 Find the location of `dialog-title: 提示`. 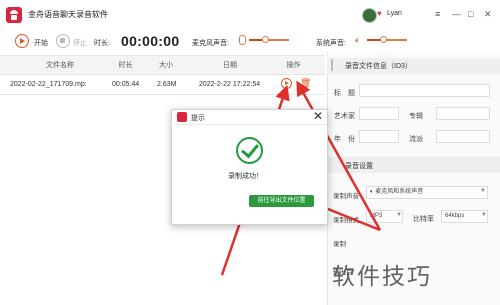

dialog-title: 提示 is located at coordinates (198, 118).